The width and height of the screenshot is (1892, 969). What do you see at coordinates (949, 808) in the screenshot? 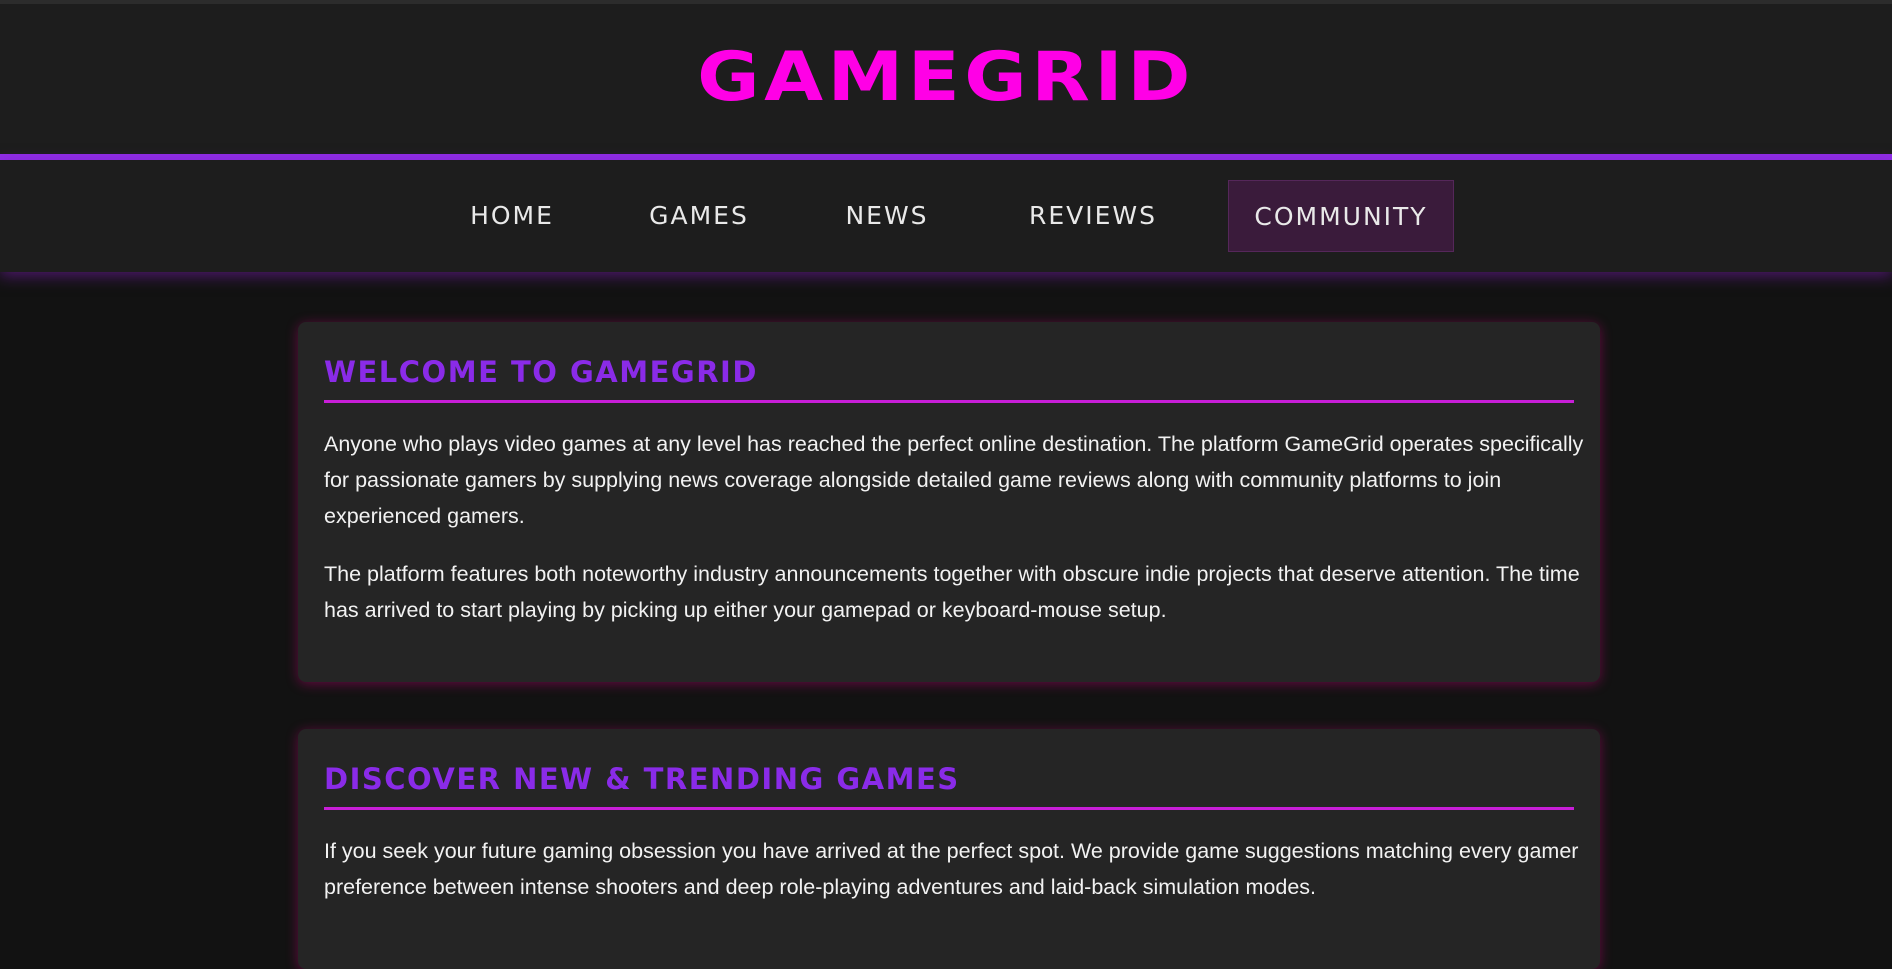
I see `discover-heading-rule` at bounding box center [949, 808].